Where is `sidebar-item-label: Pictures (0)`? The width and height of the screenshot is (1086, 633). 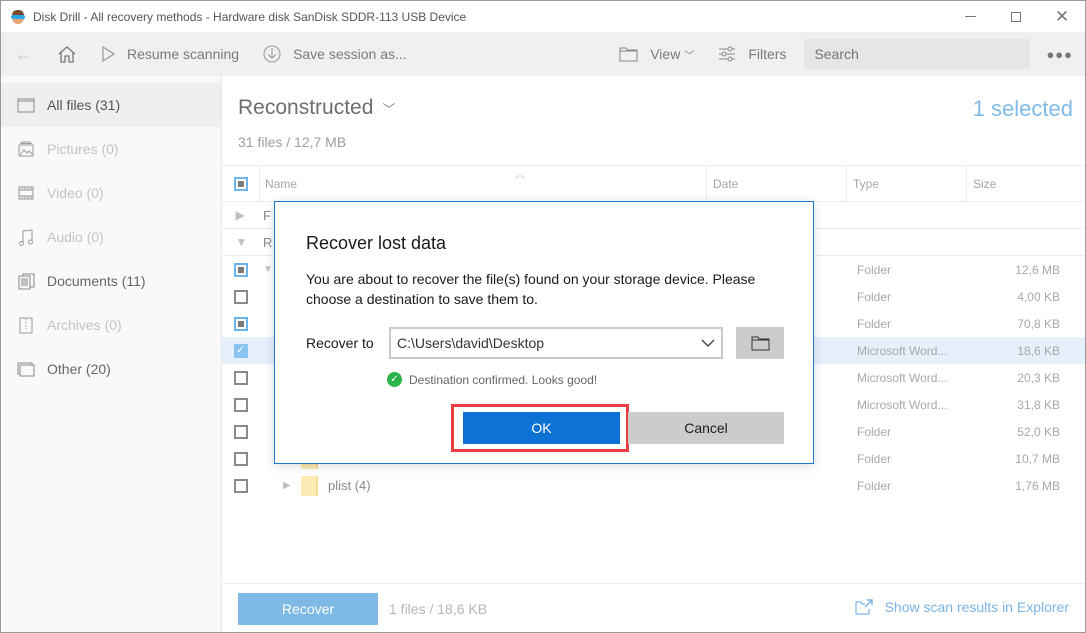
sidebar-item-label: Pictures (0) is located at coordinates (83, 149).